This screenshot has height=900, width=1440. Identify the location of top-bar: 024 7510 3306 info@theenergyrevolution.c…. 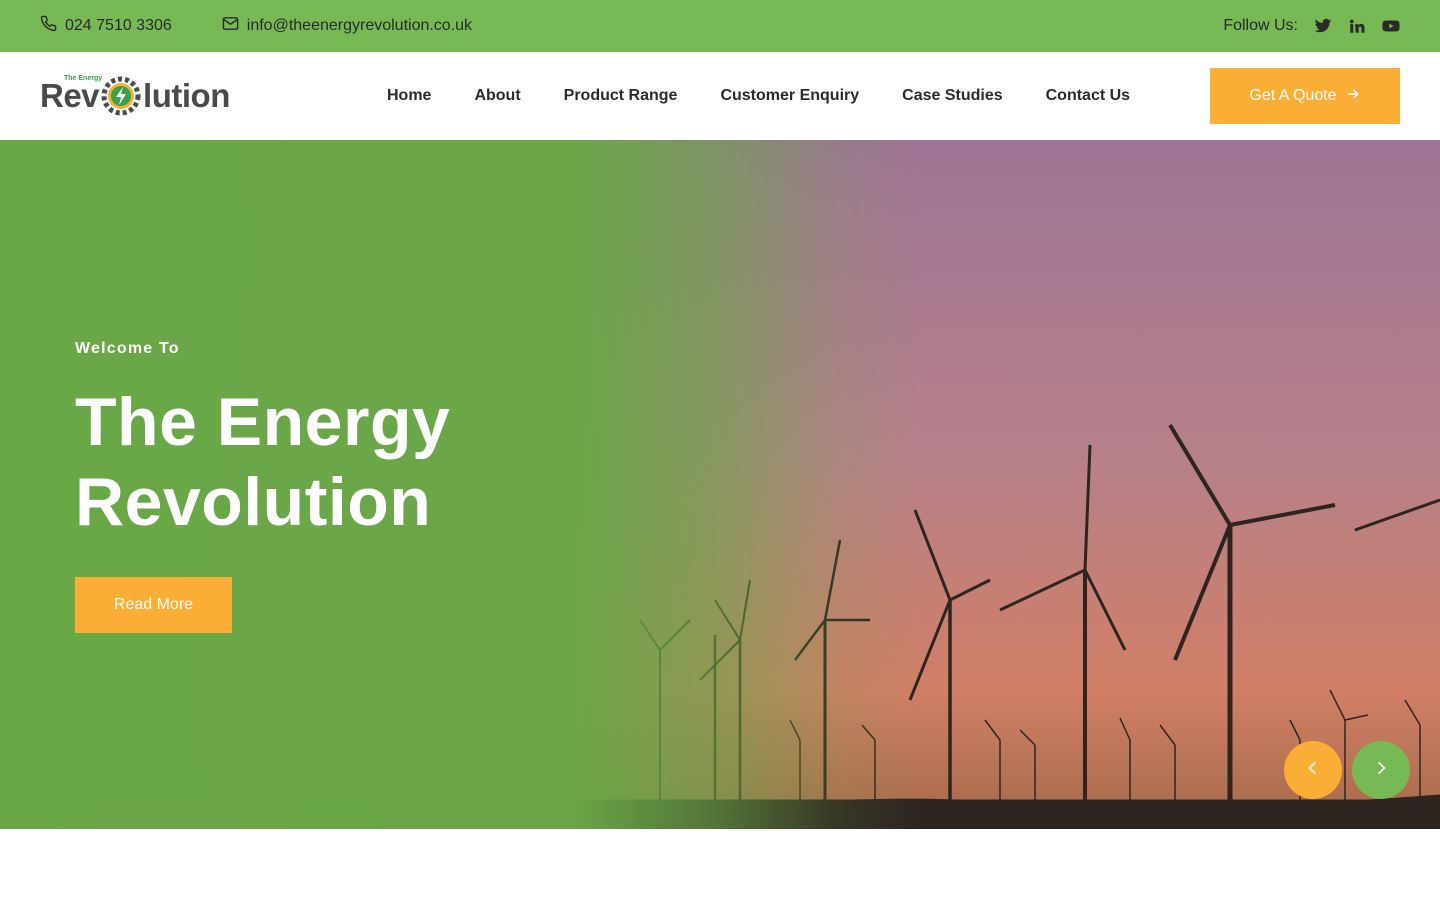
(720, 26).